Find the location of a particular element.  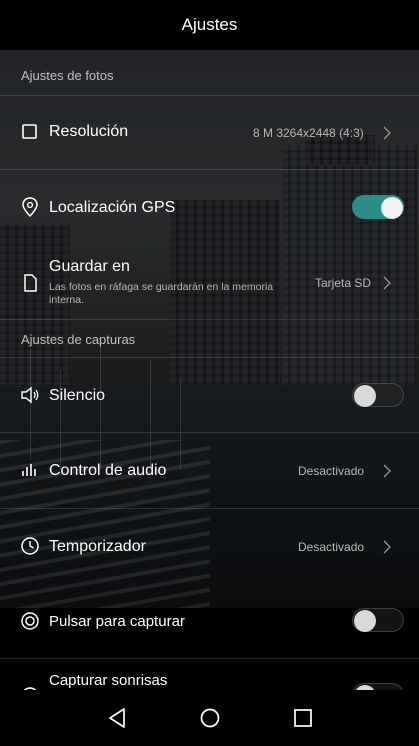

save-location-label: Guardar en is located at coordinates (89, 266).